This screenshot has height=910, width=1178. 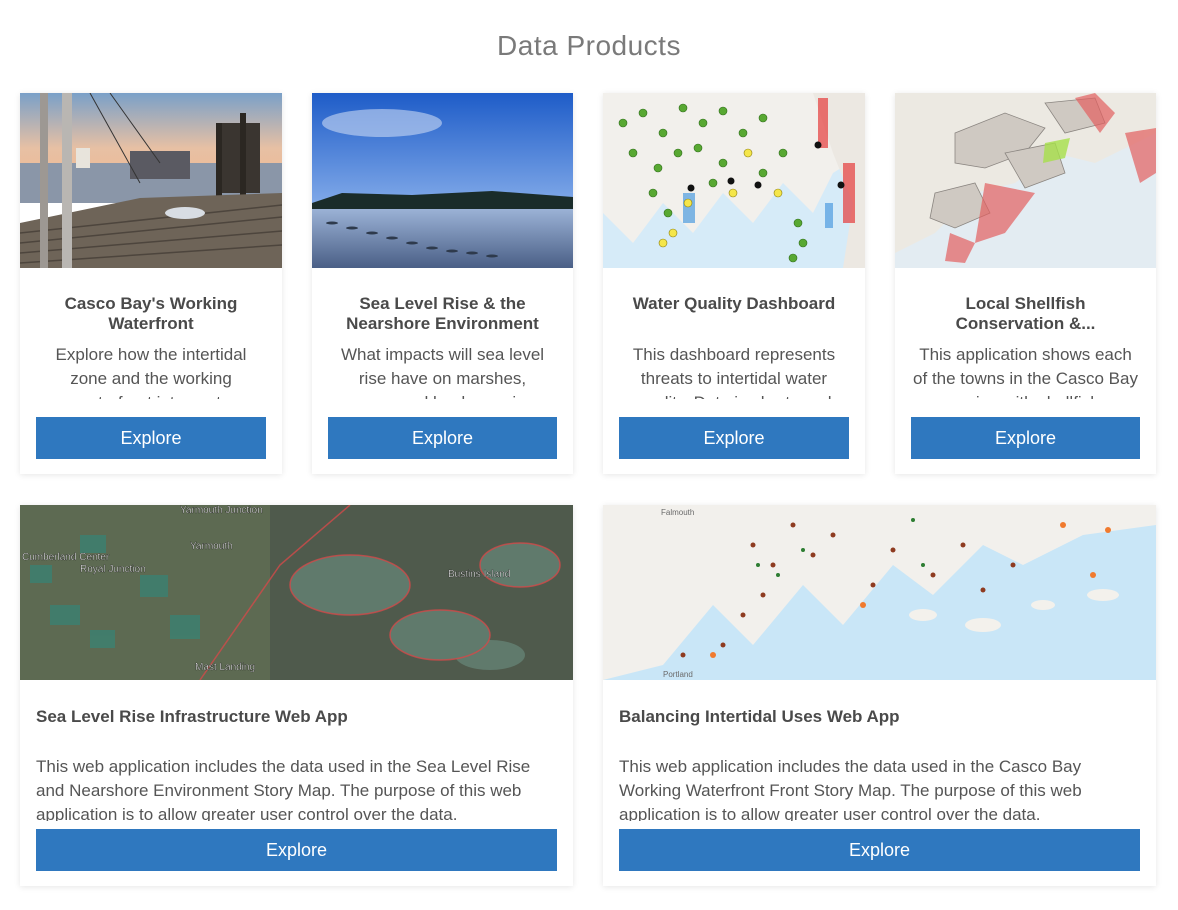 I want to click on card-title: Casco Bay's Working Waterfront, so click(x=151, y=313).